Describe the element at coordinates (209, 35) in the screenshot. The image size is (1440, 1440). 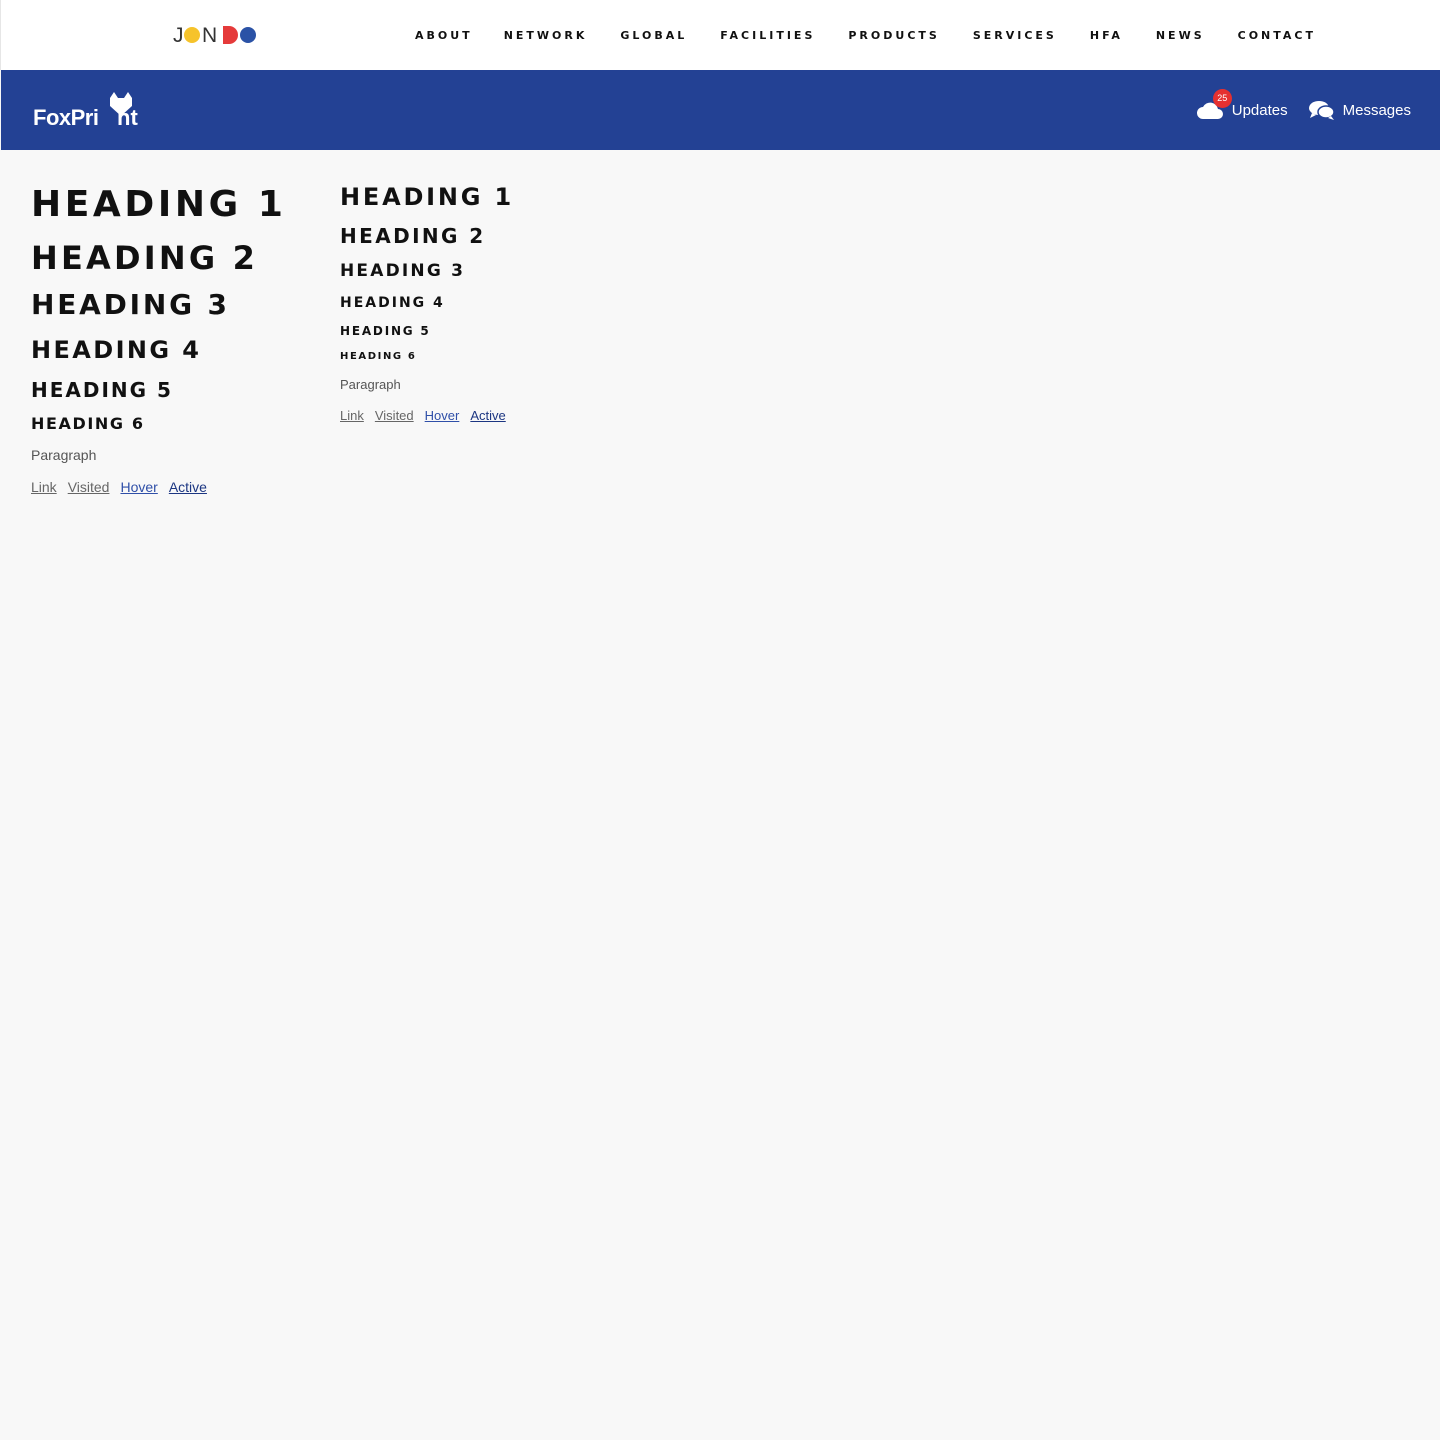
I see `svg-text: N` at that location.